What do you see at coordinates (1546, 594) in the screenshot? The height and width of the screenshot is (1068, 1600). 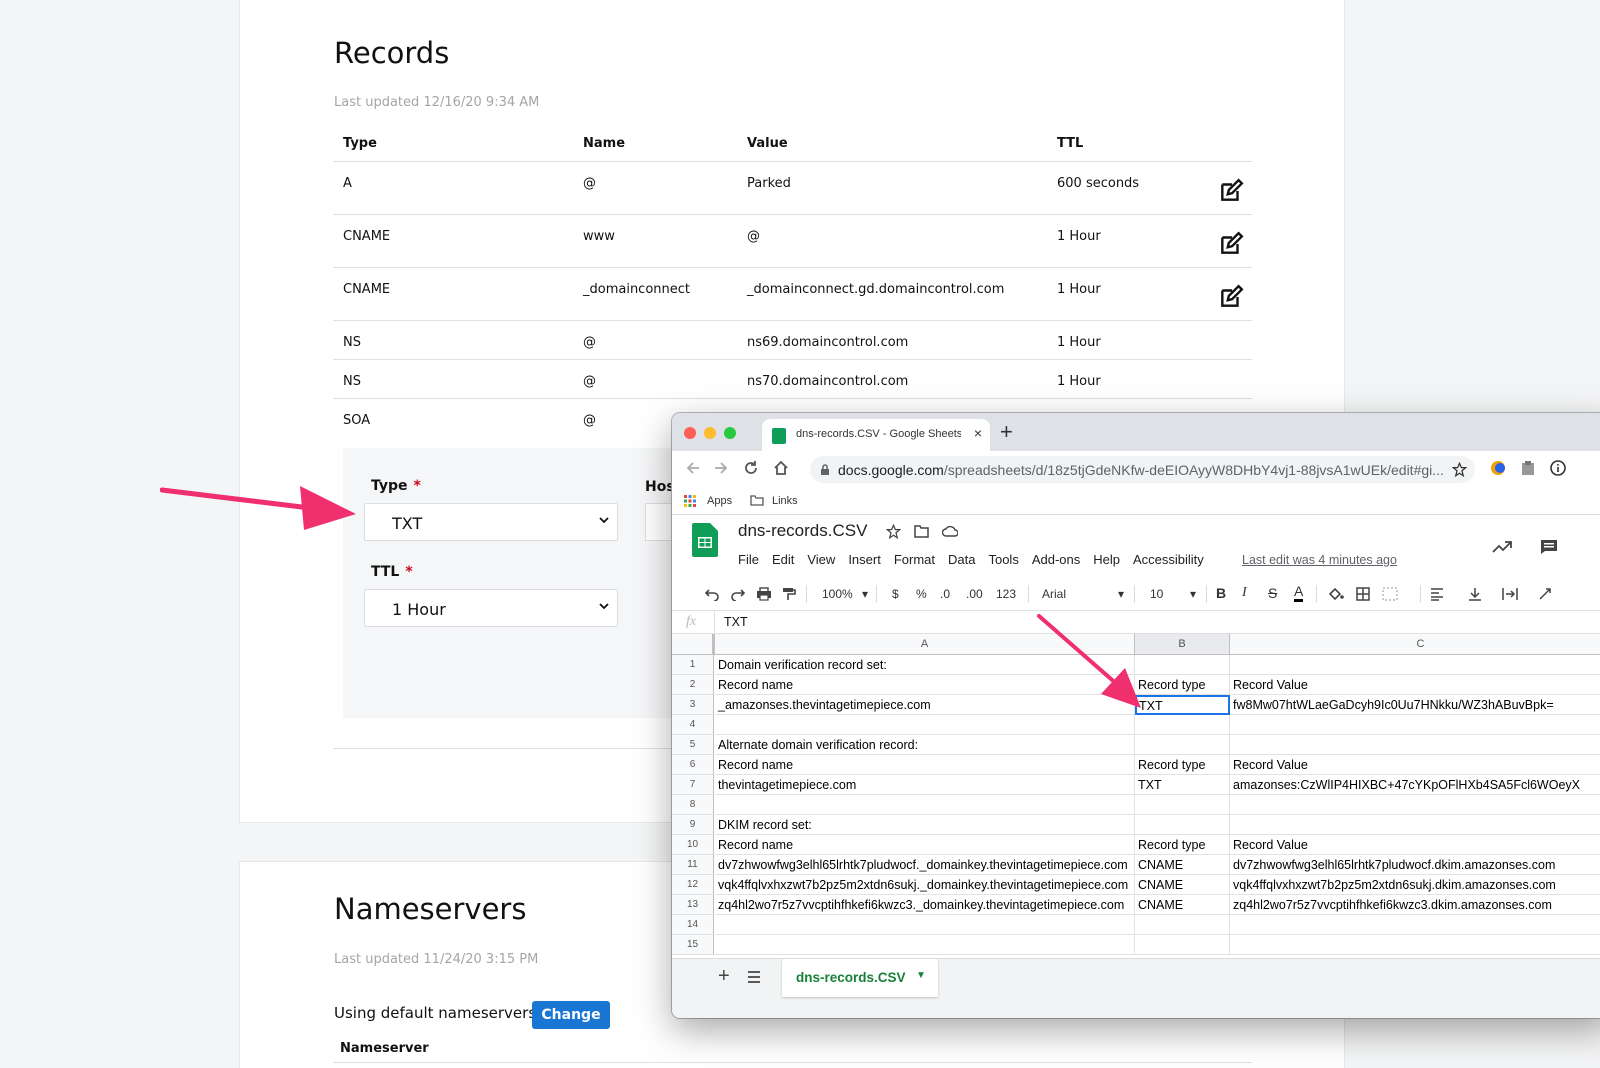 I see `text-rotation-icon` at bounding box center [1546, 594].